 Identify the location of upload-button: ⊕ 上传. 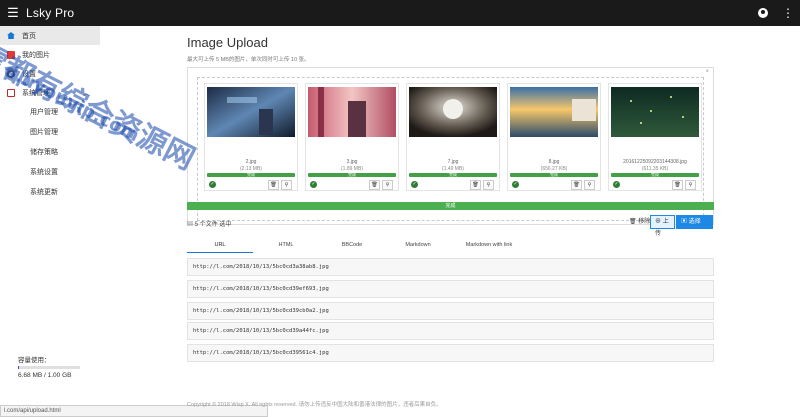
(662, 226).